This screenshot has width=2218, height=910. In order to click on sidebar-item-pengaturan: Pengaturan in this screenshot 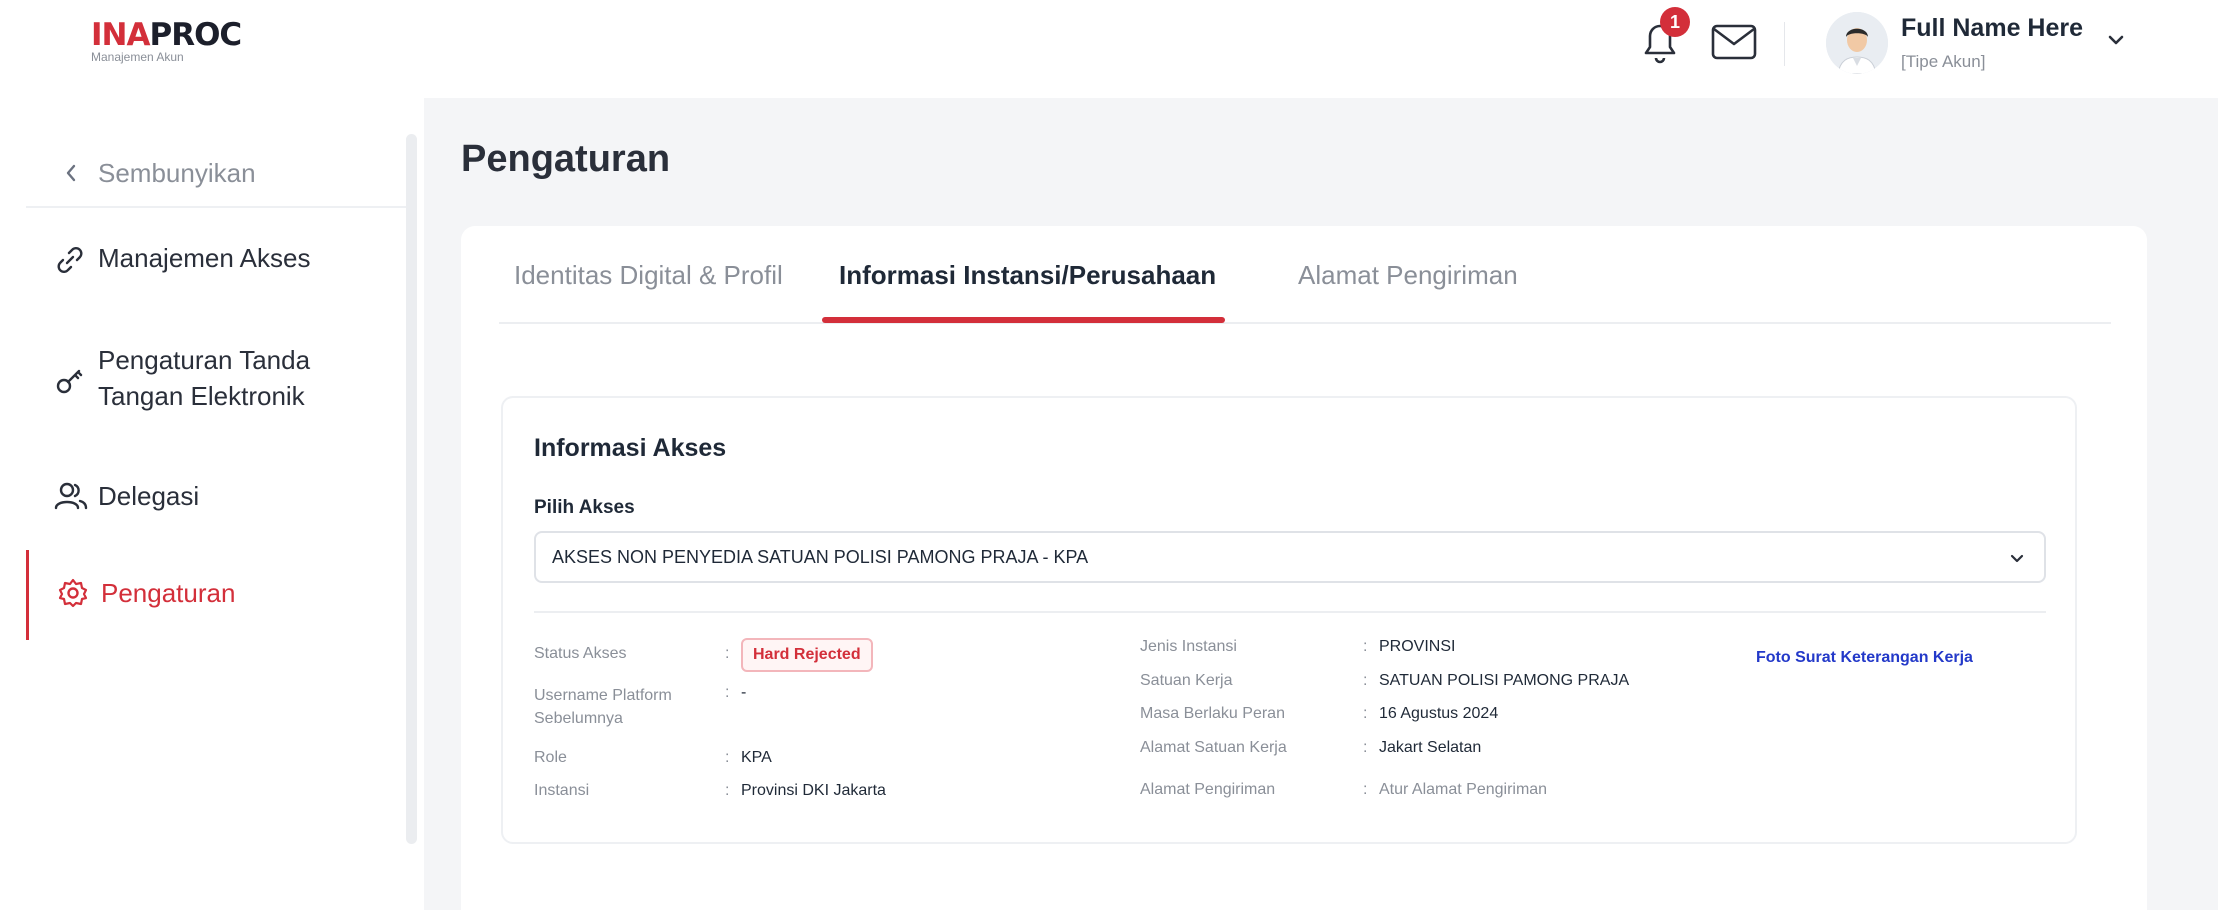, I will do `click(216, 595)`.